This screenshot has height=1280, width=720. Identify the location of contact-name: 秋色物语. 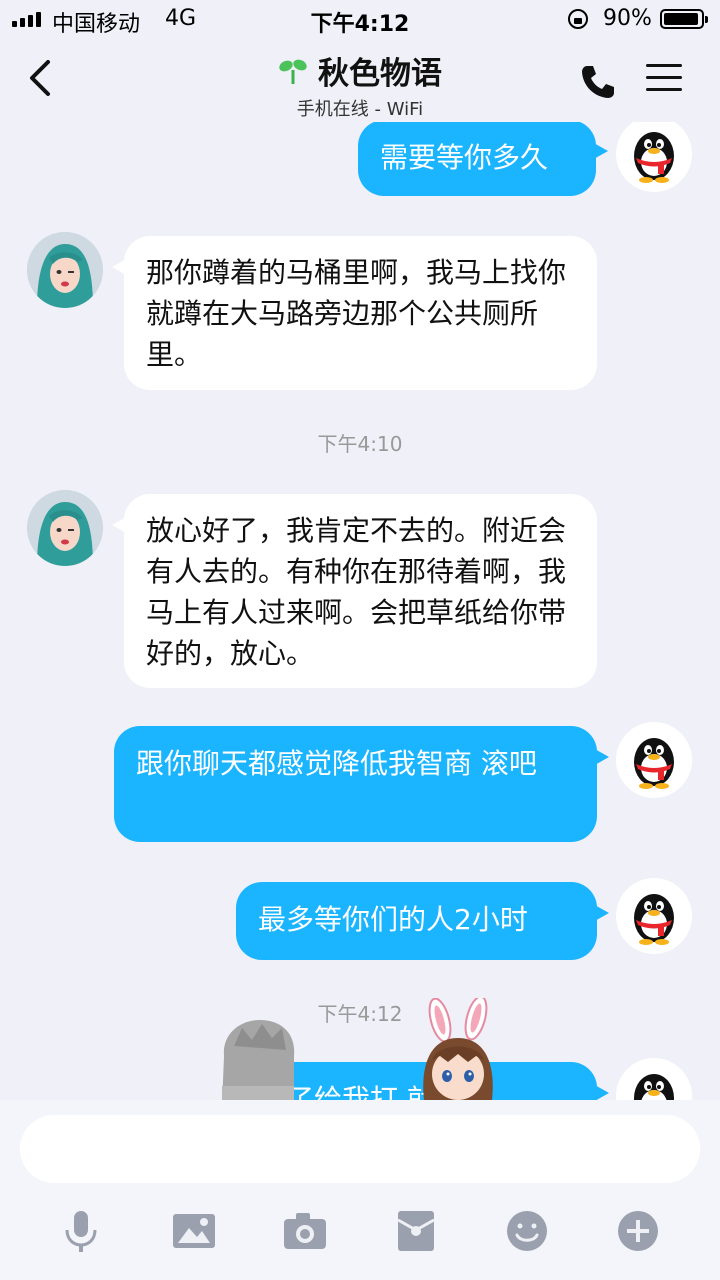
(380, 74).